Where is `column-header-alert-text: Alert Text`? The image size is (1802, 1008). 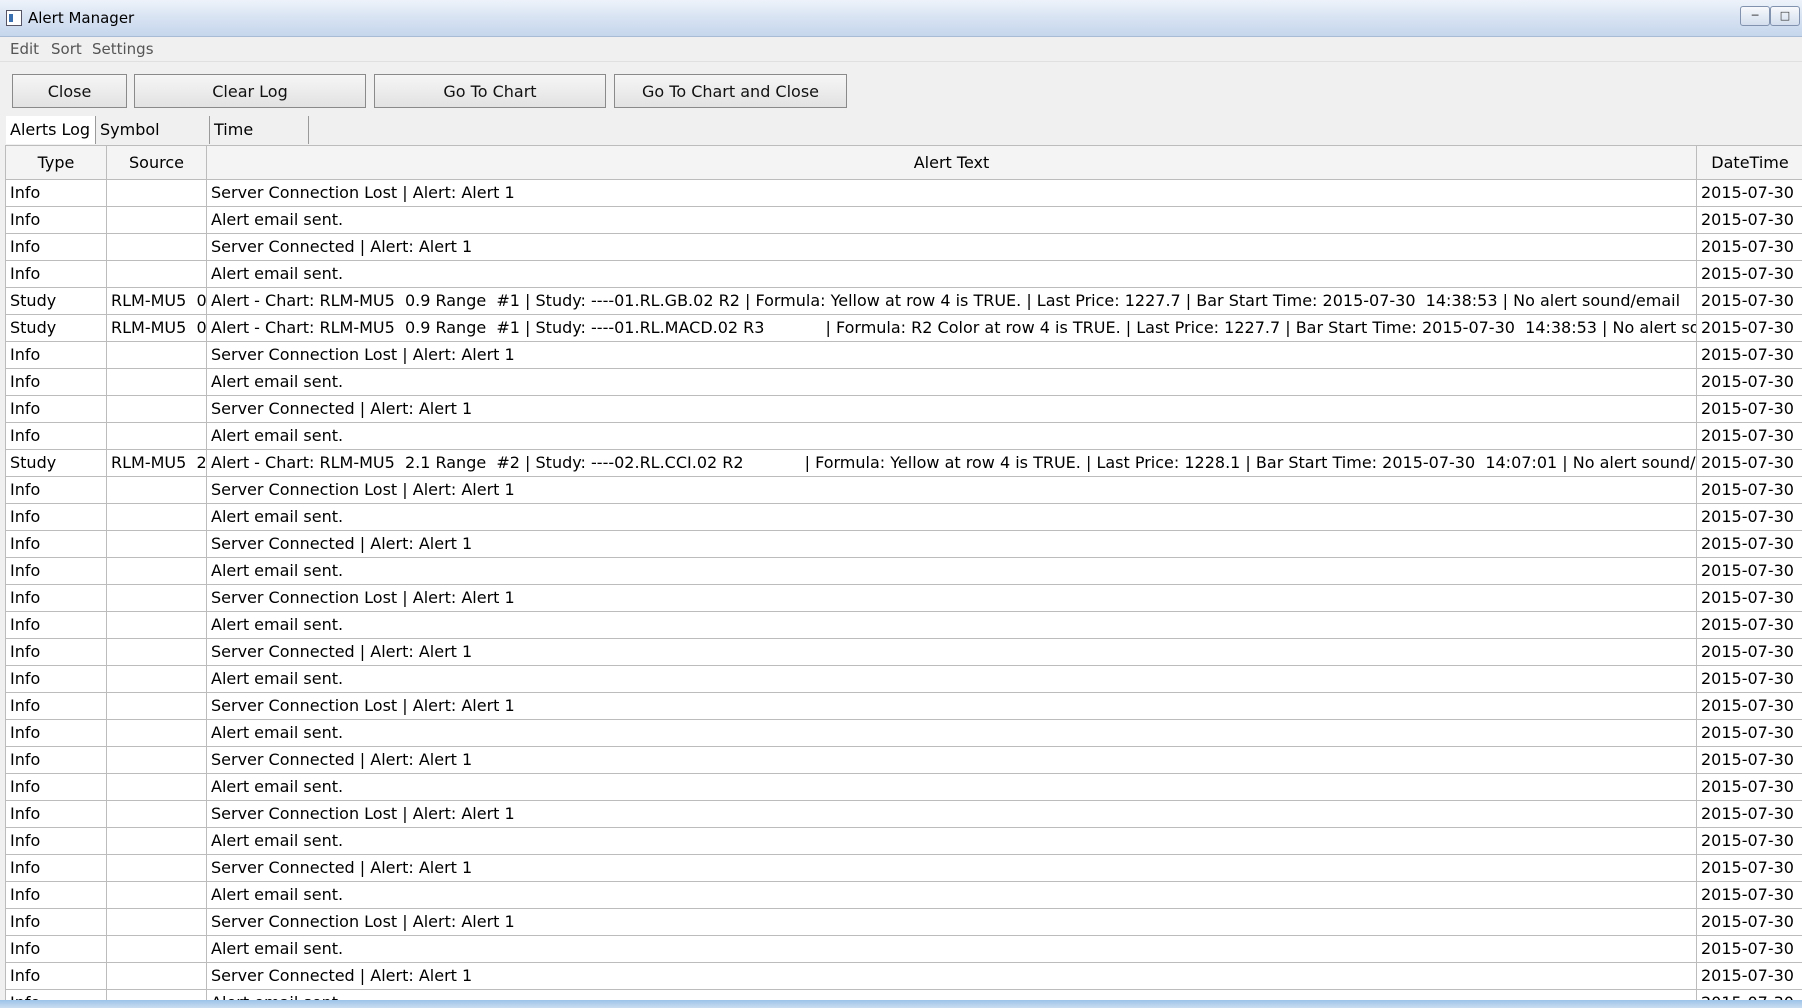
column-header-alert-text: Alert Text is located at coordinates (952, 162).